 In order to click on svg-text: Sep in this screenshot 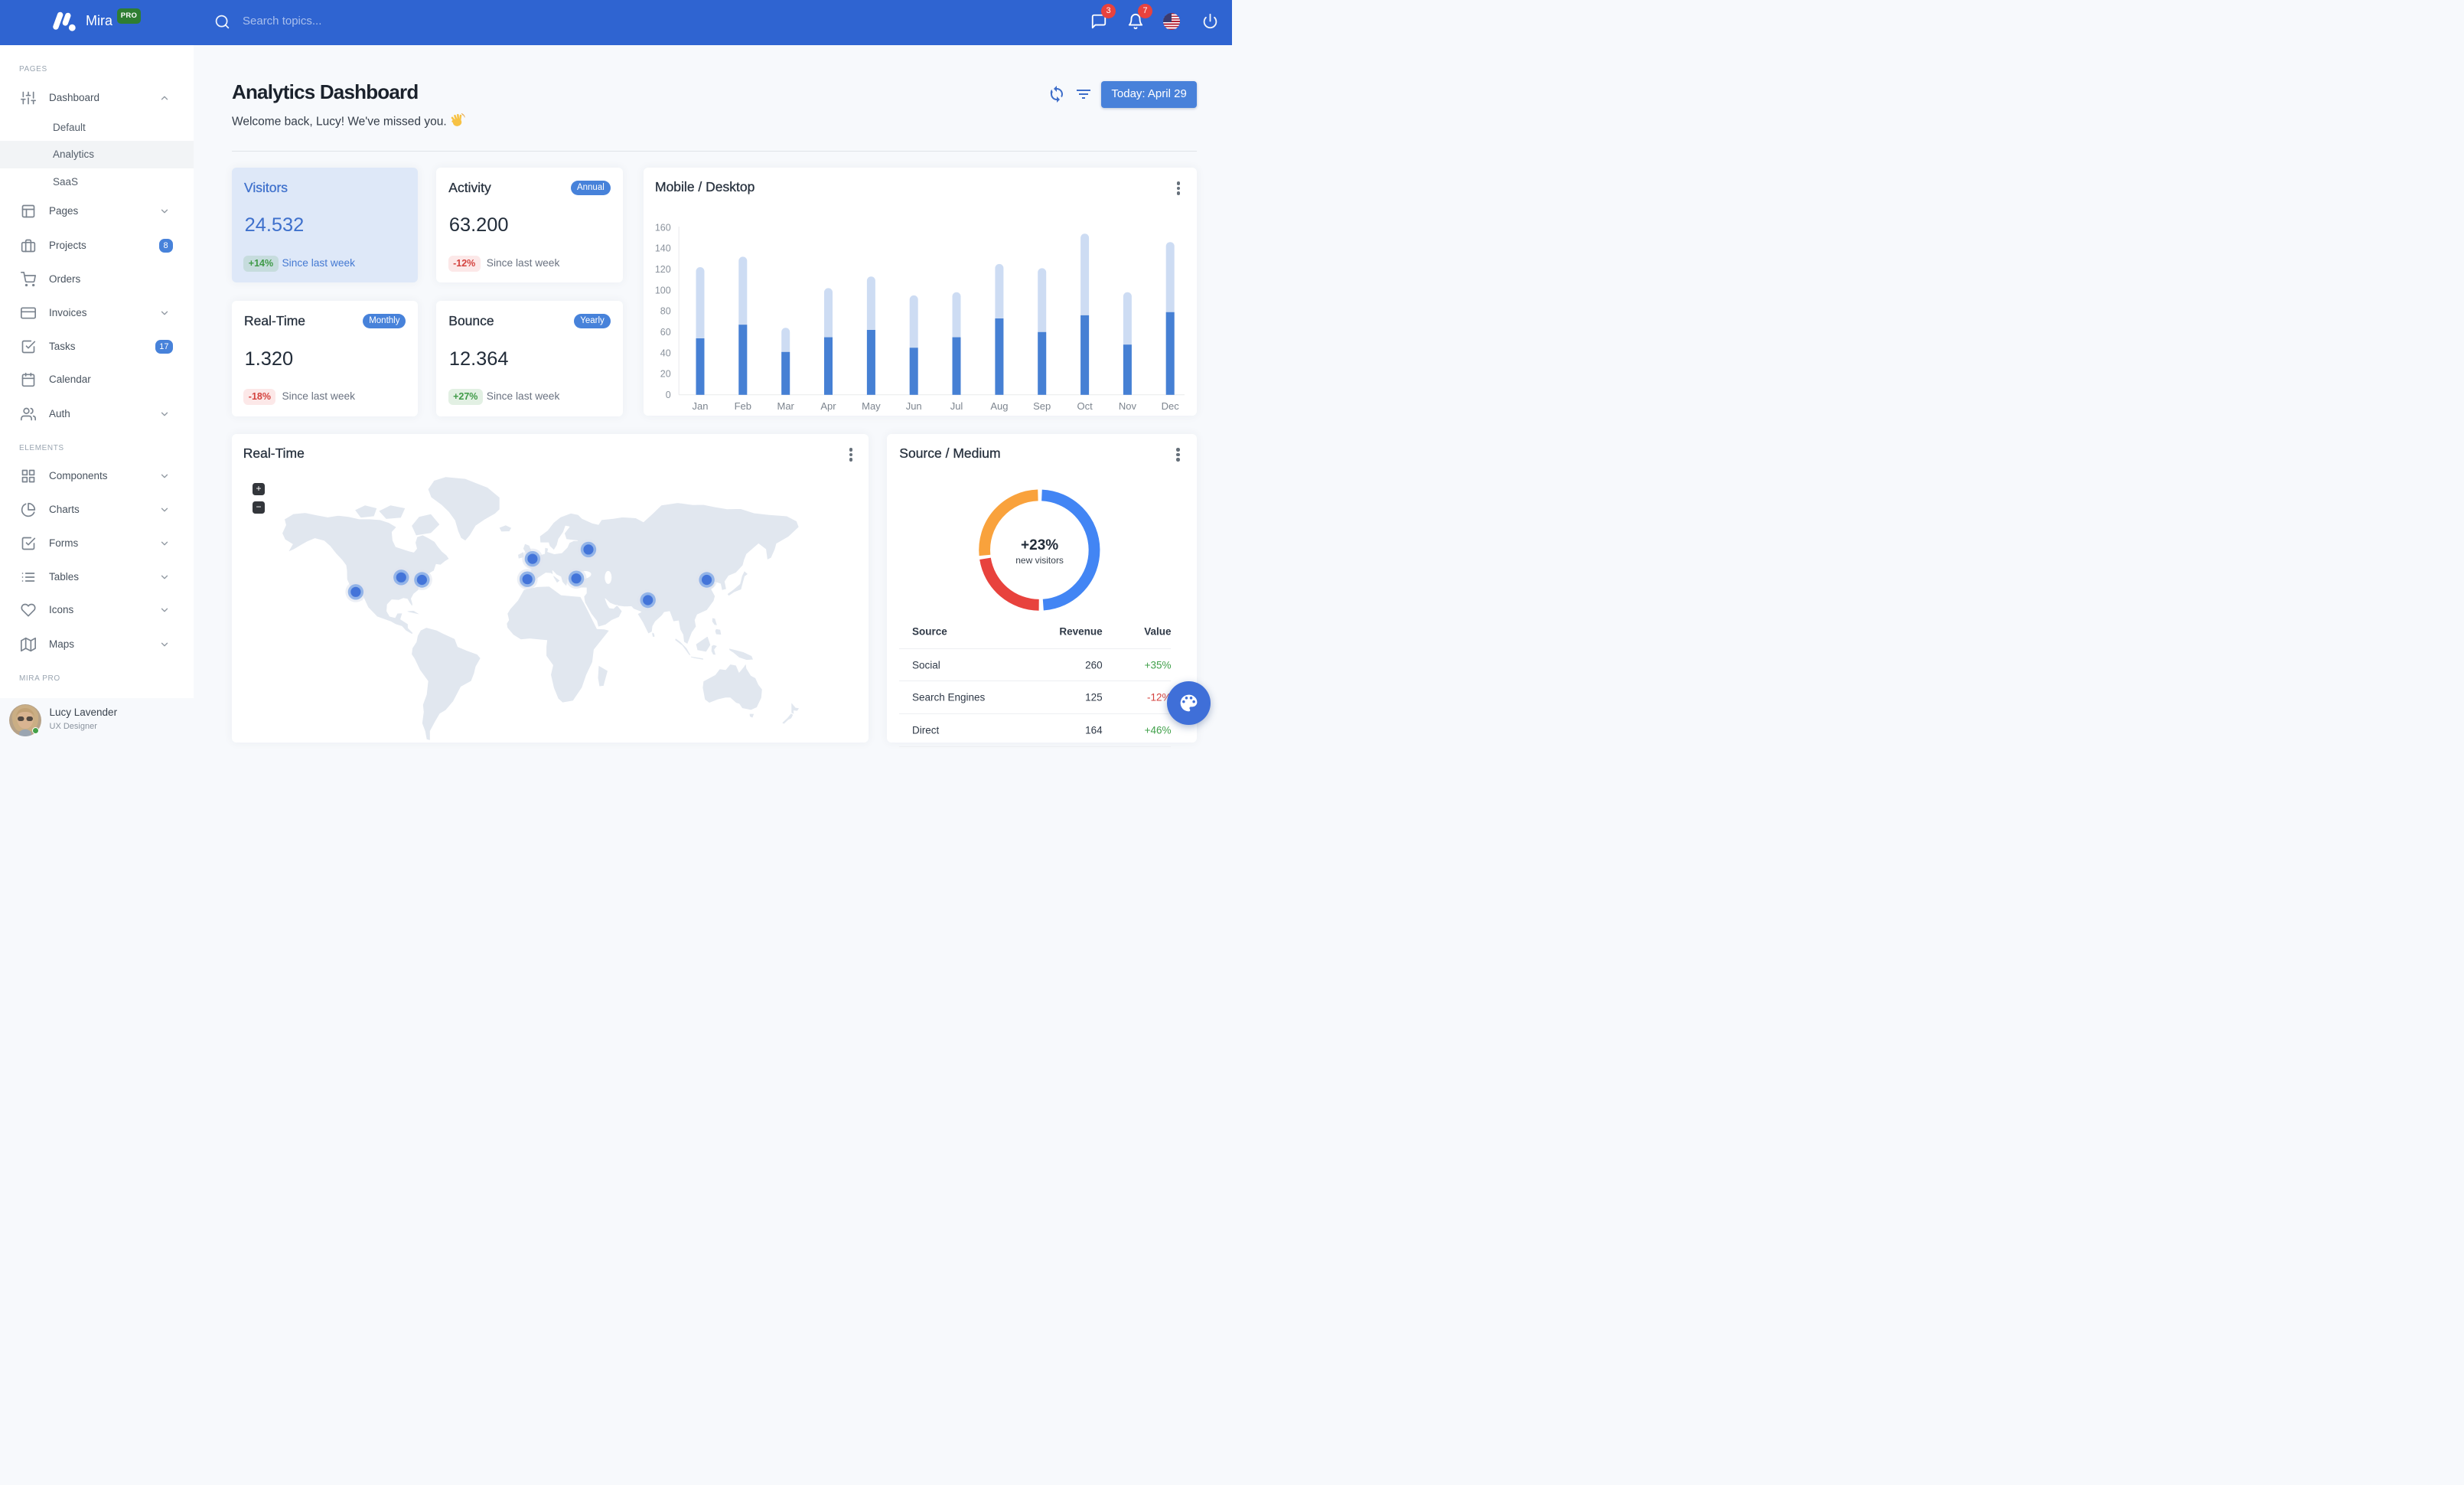, I will do `click(1042, 406)`.